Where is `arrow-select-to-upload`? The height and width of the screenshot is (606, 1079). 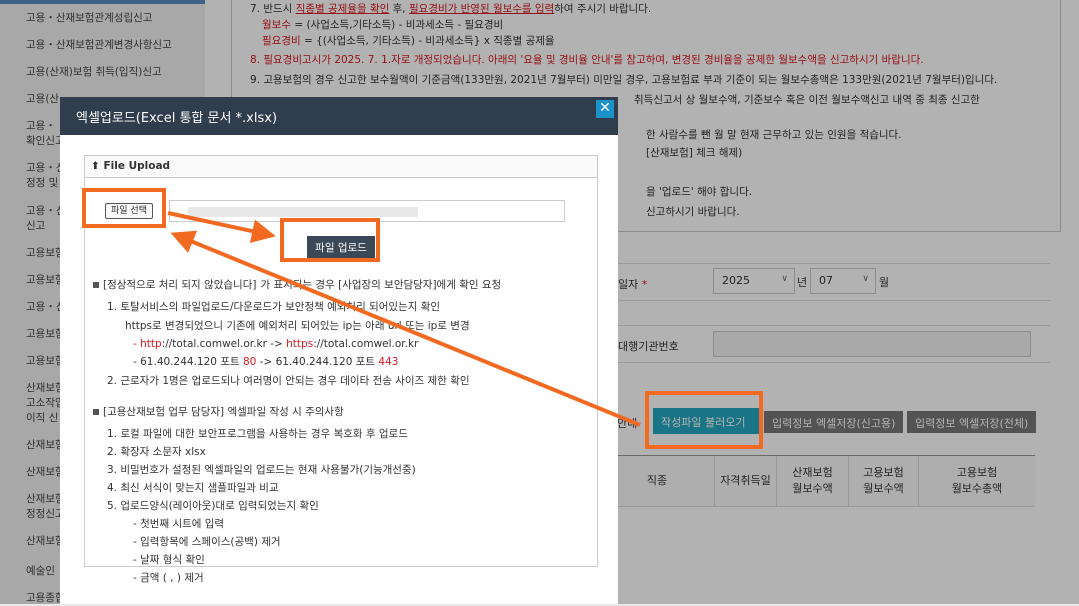
arrow-select-to-upload is located at coordinates (221, 227).